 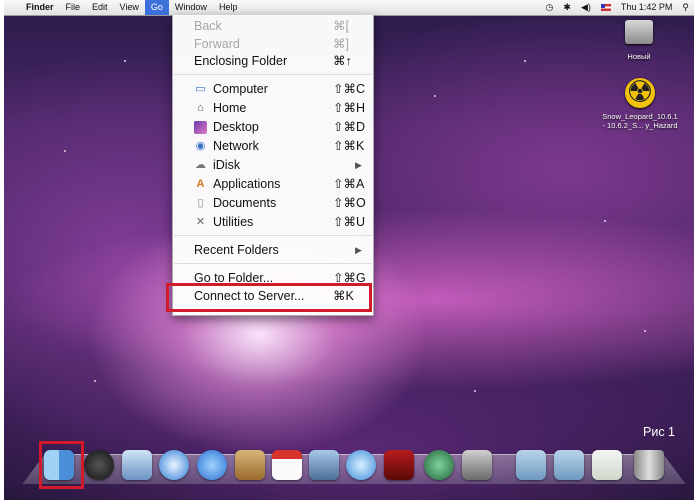 What do you see at coordinates (212, 465) in the screenshot?
I see `dock-ichat-icon` at bounding box center [212, 465].